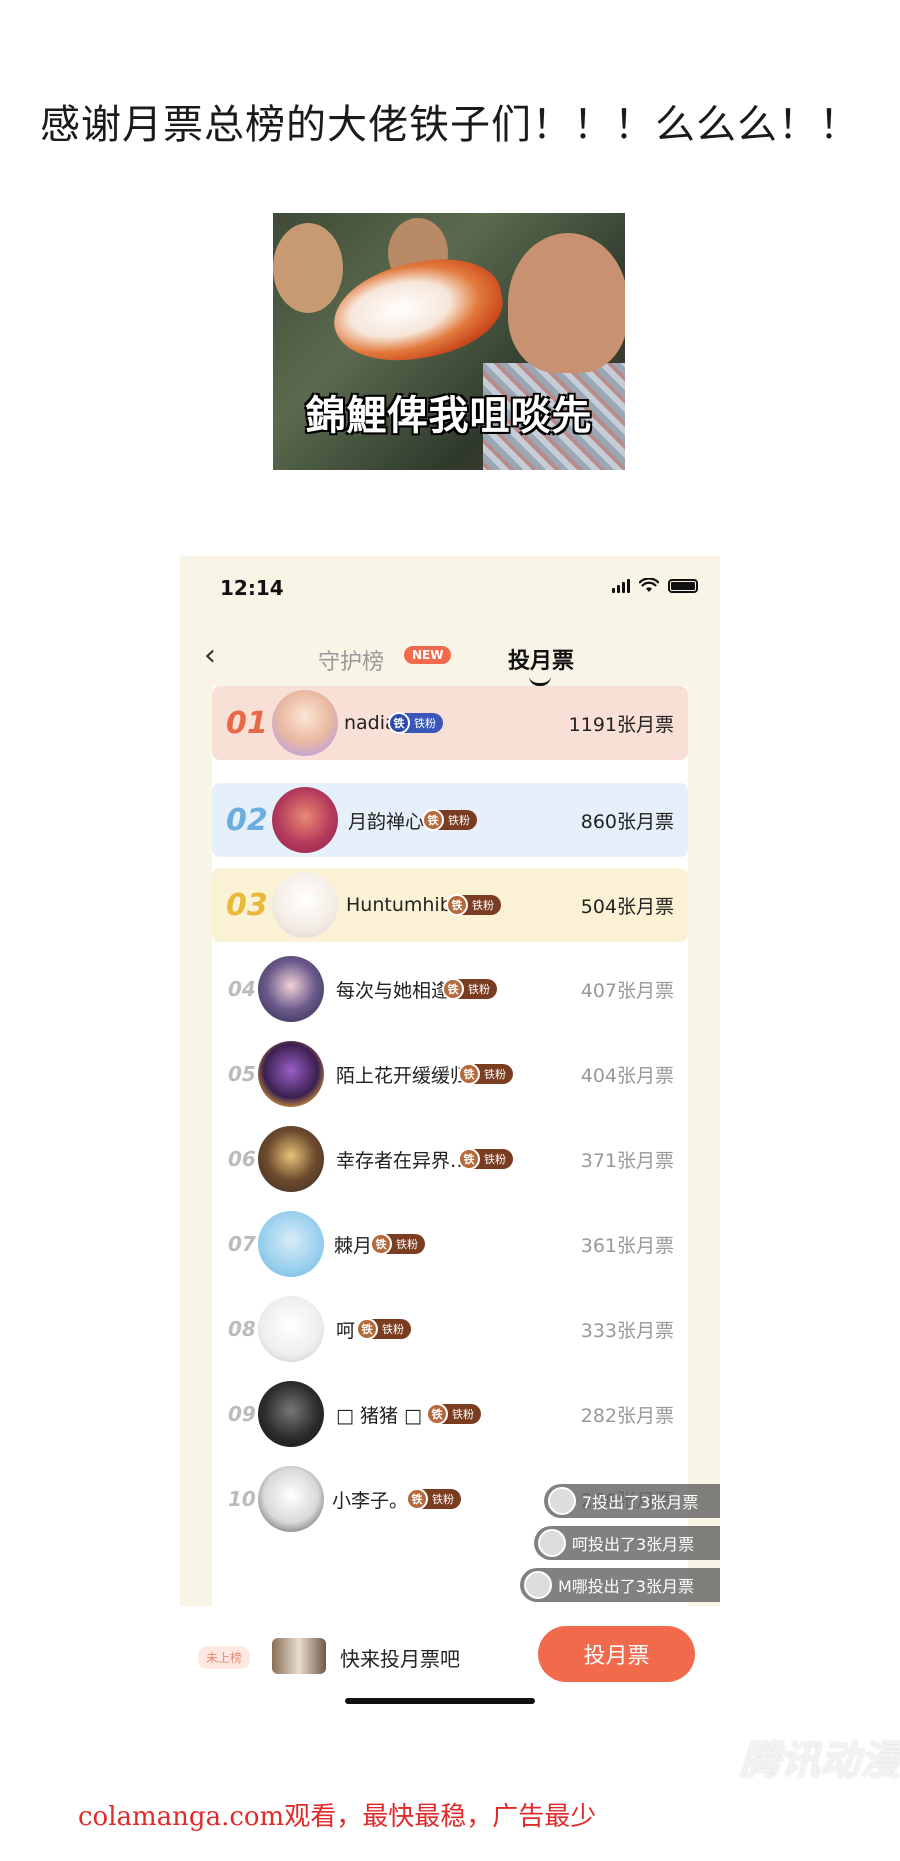 The image size is (900, 1861). Describe the element at coordinates (346, 1330) in the screenshot. I see `user-name: 呵` at that location.